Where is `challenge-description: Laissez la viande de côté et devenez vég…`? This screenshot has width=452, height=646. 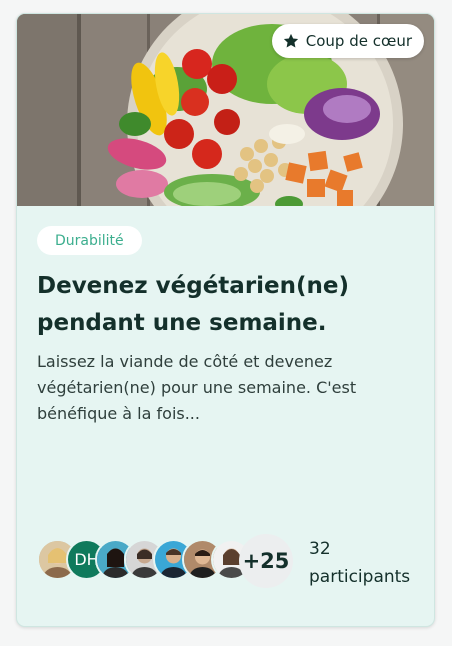 challenge-description: Laissez la viande de côté et devenez vég… is located at coordinates (197, 387).